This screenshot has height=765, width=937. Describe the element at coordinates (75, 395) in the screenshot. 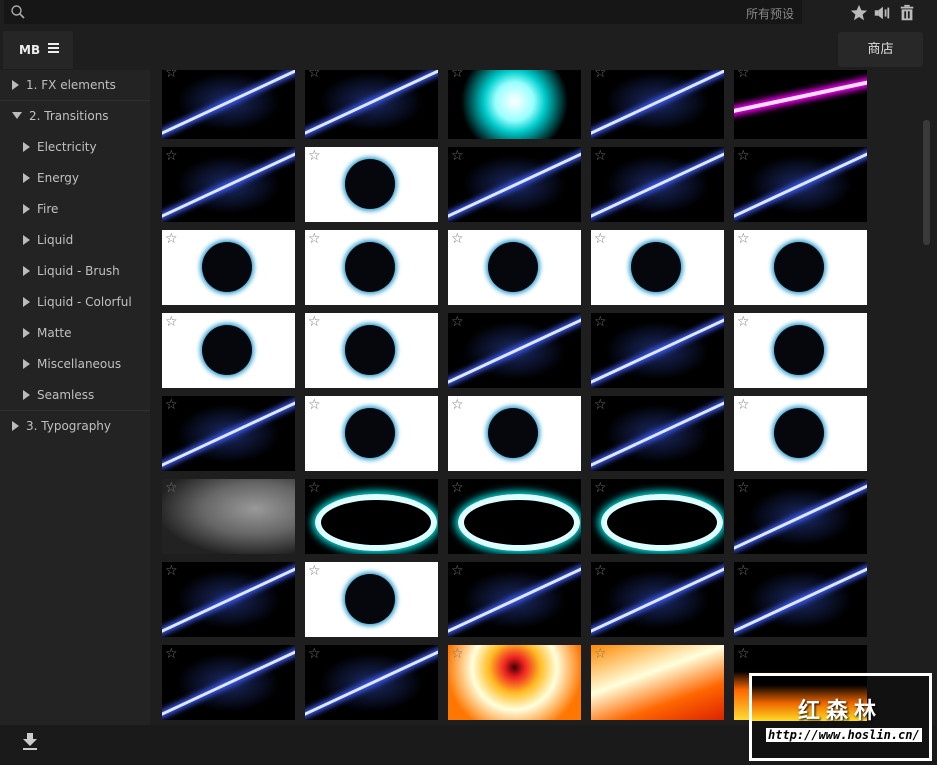

I see `sidebar-item: Seamless` at that location.